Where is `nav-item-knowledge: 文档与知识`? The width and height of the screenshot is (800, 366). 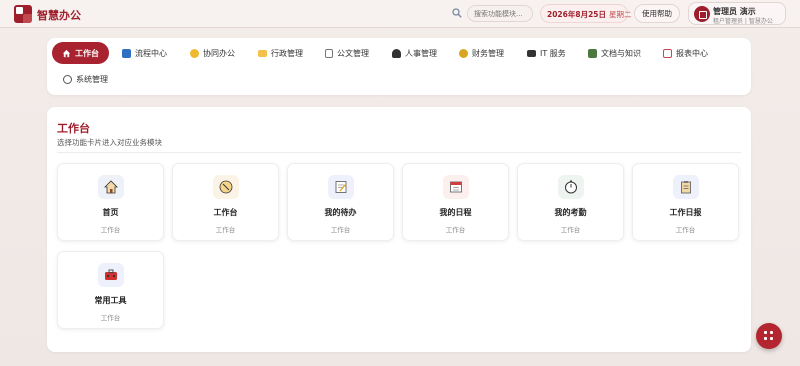
nav-item-knowledge: 文档与知识 is located at coordinates (614, 53).